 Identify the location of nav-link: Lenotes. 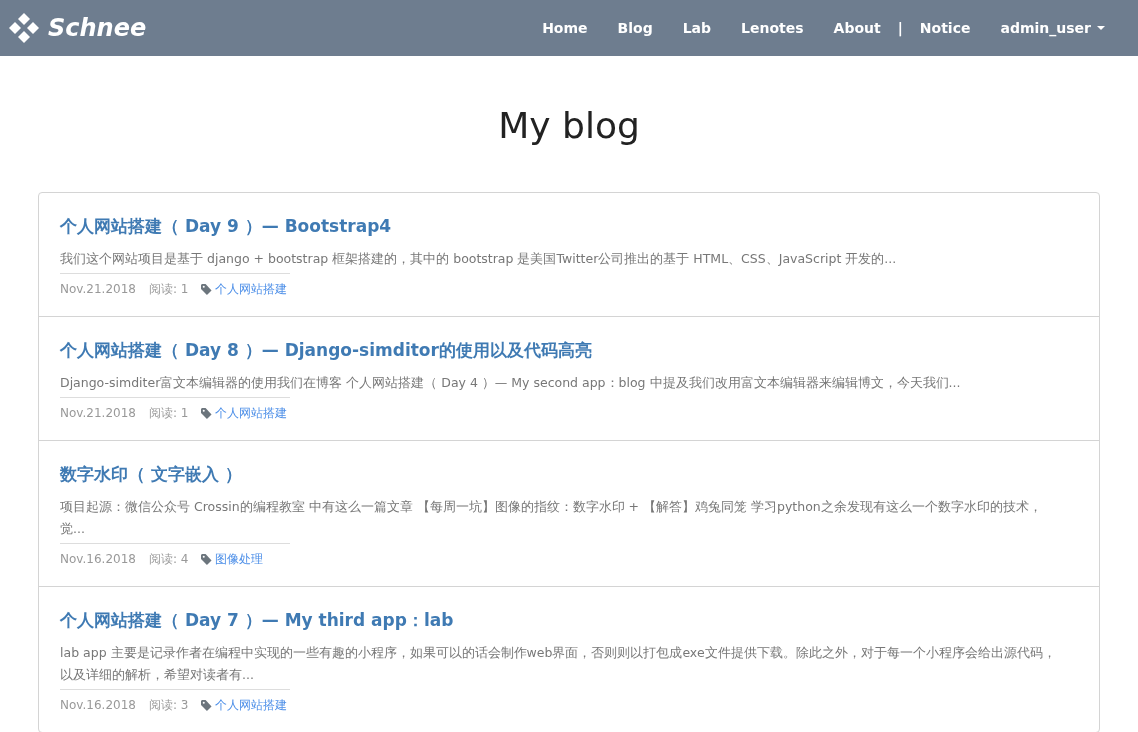
(772, 28).